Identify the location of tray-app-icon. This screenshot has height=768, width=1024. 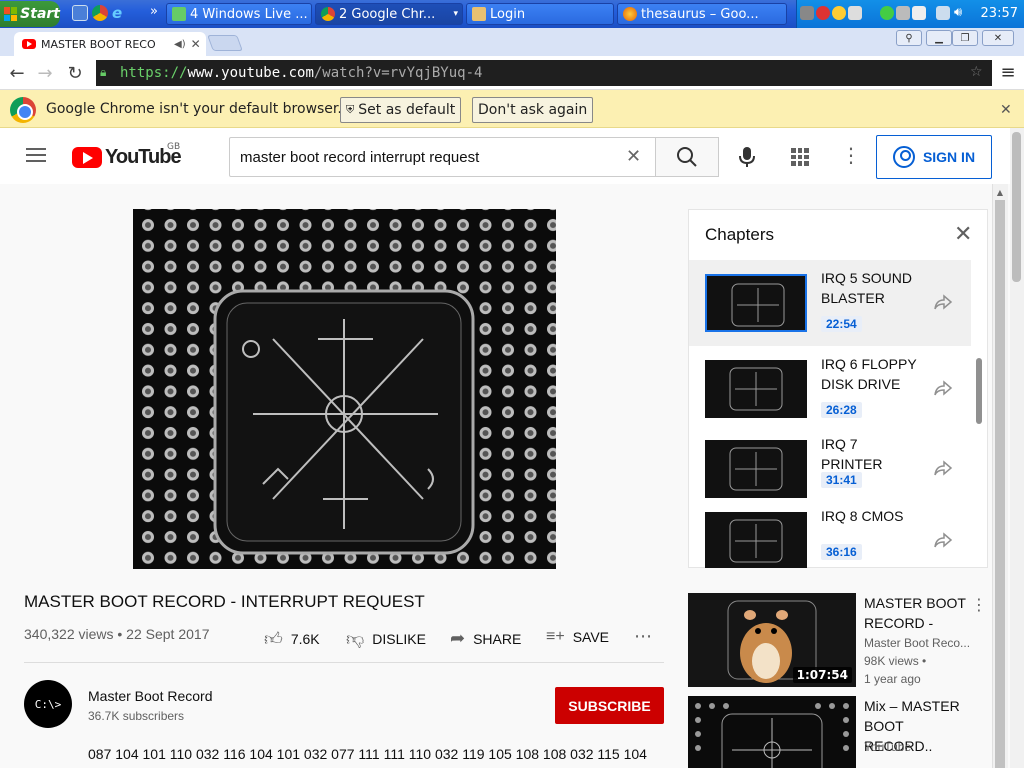
(855, 13).